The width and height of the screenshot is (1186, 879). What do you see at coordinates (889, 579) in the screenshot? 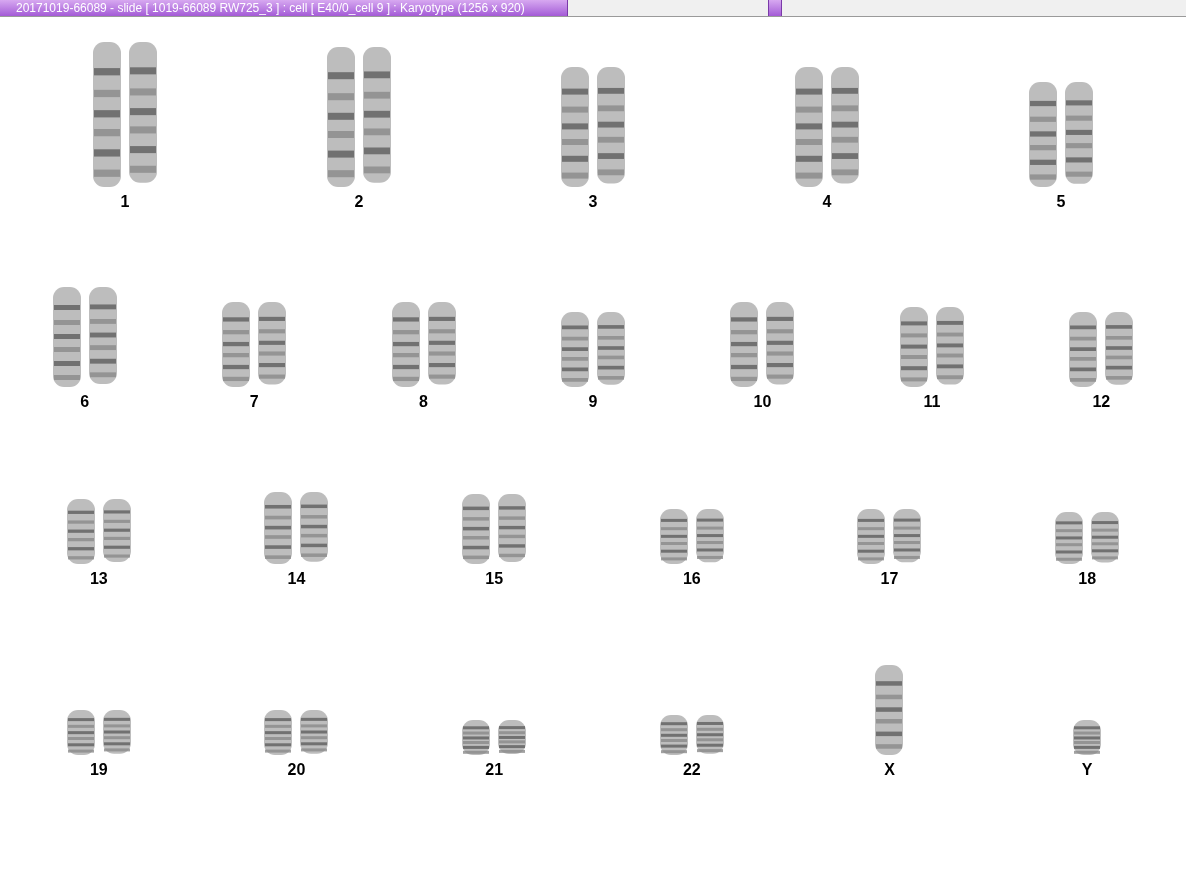
I see `chromosome-label: 17` at bounding box center [889, 579].